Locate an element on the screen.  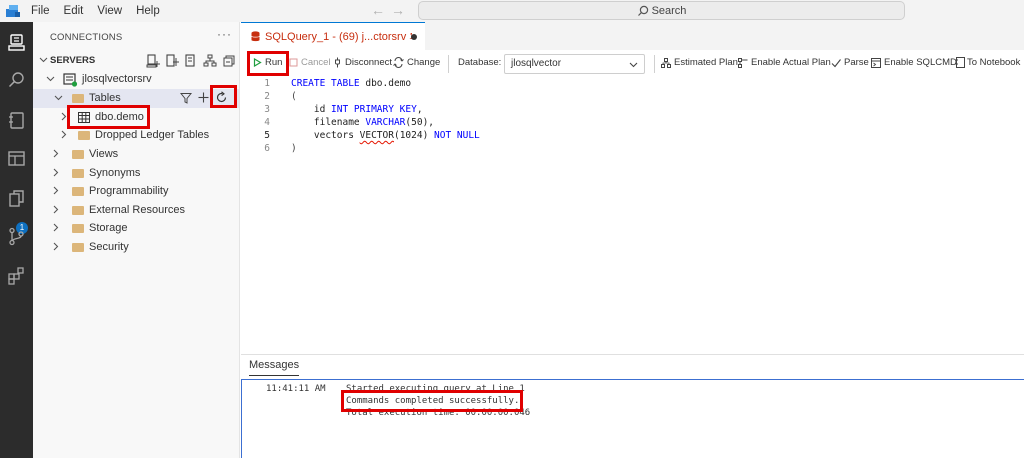
new-connection-icon is located at coordinates (154, 61).